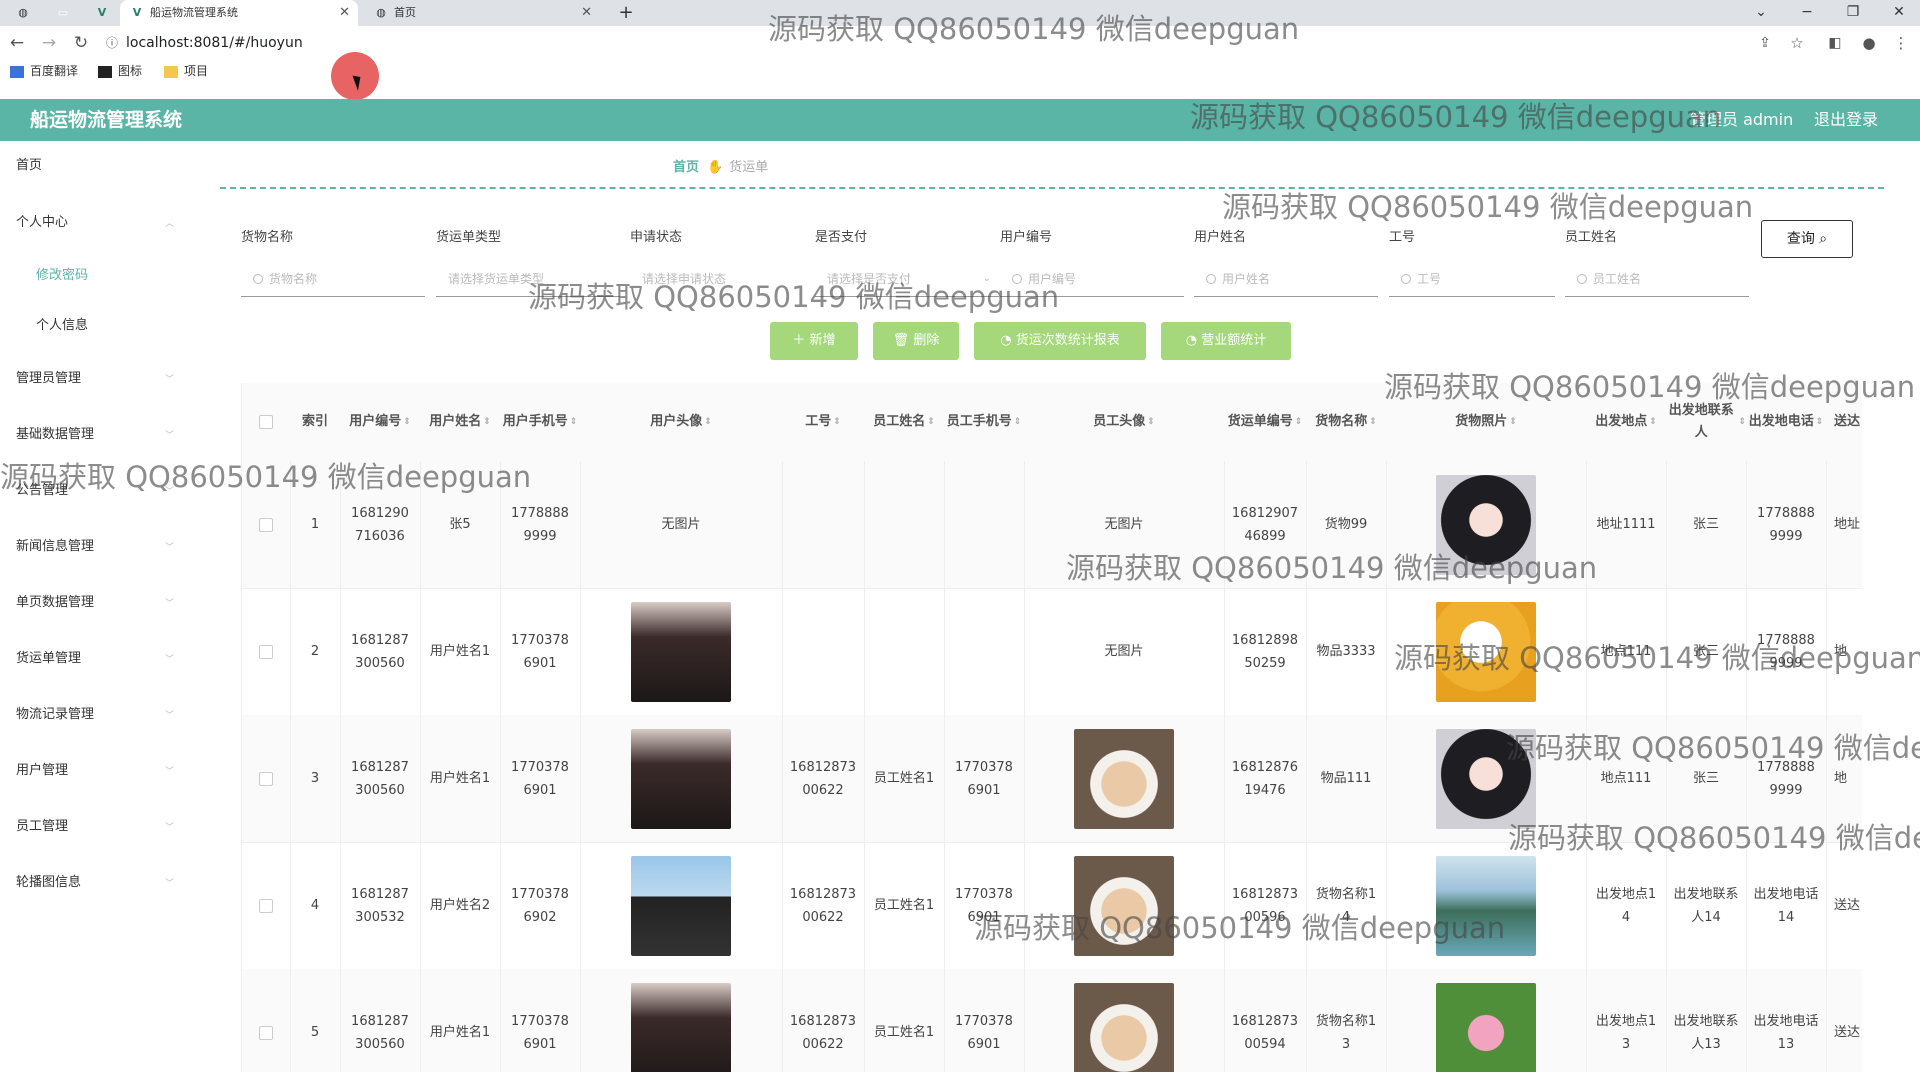 This screenshot has height=1072, width=1920. What do you see at coordinates (1124, 422) in the screenshot?
I see `header-emp-avatar: 员工头像 ⇕` at bounding box center [1124, 422].